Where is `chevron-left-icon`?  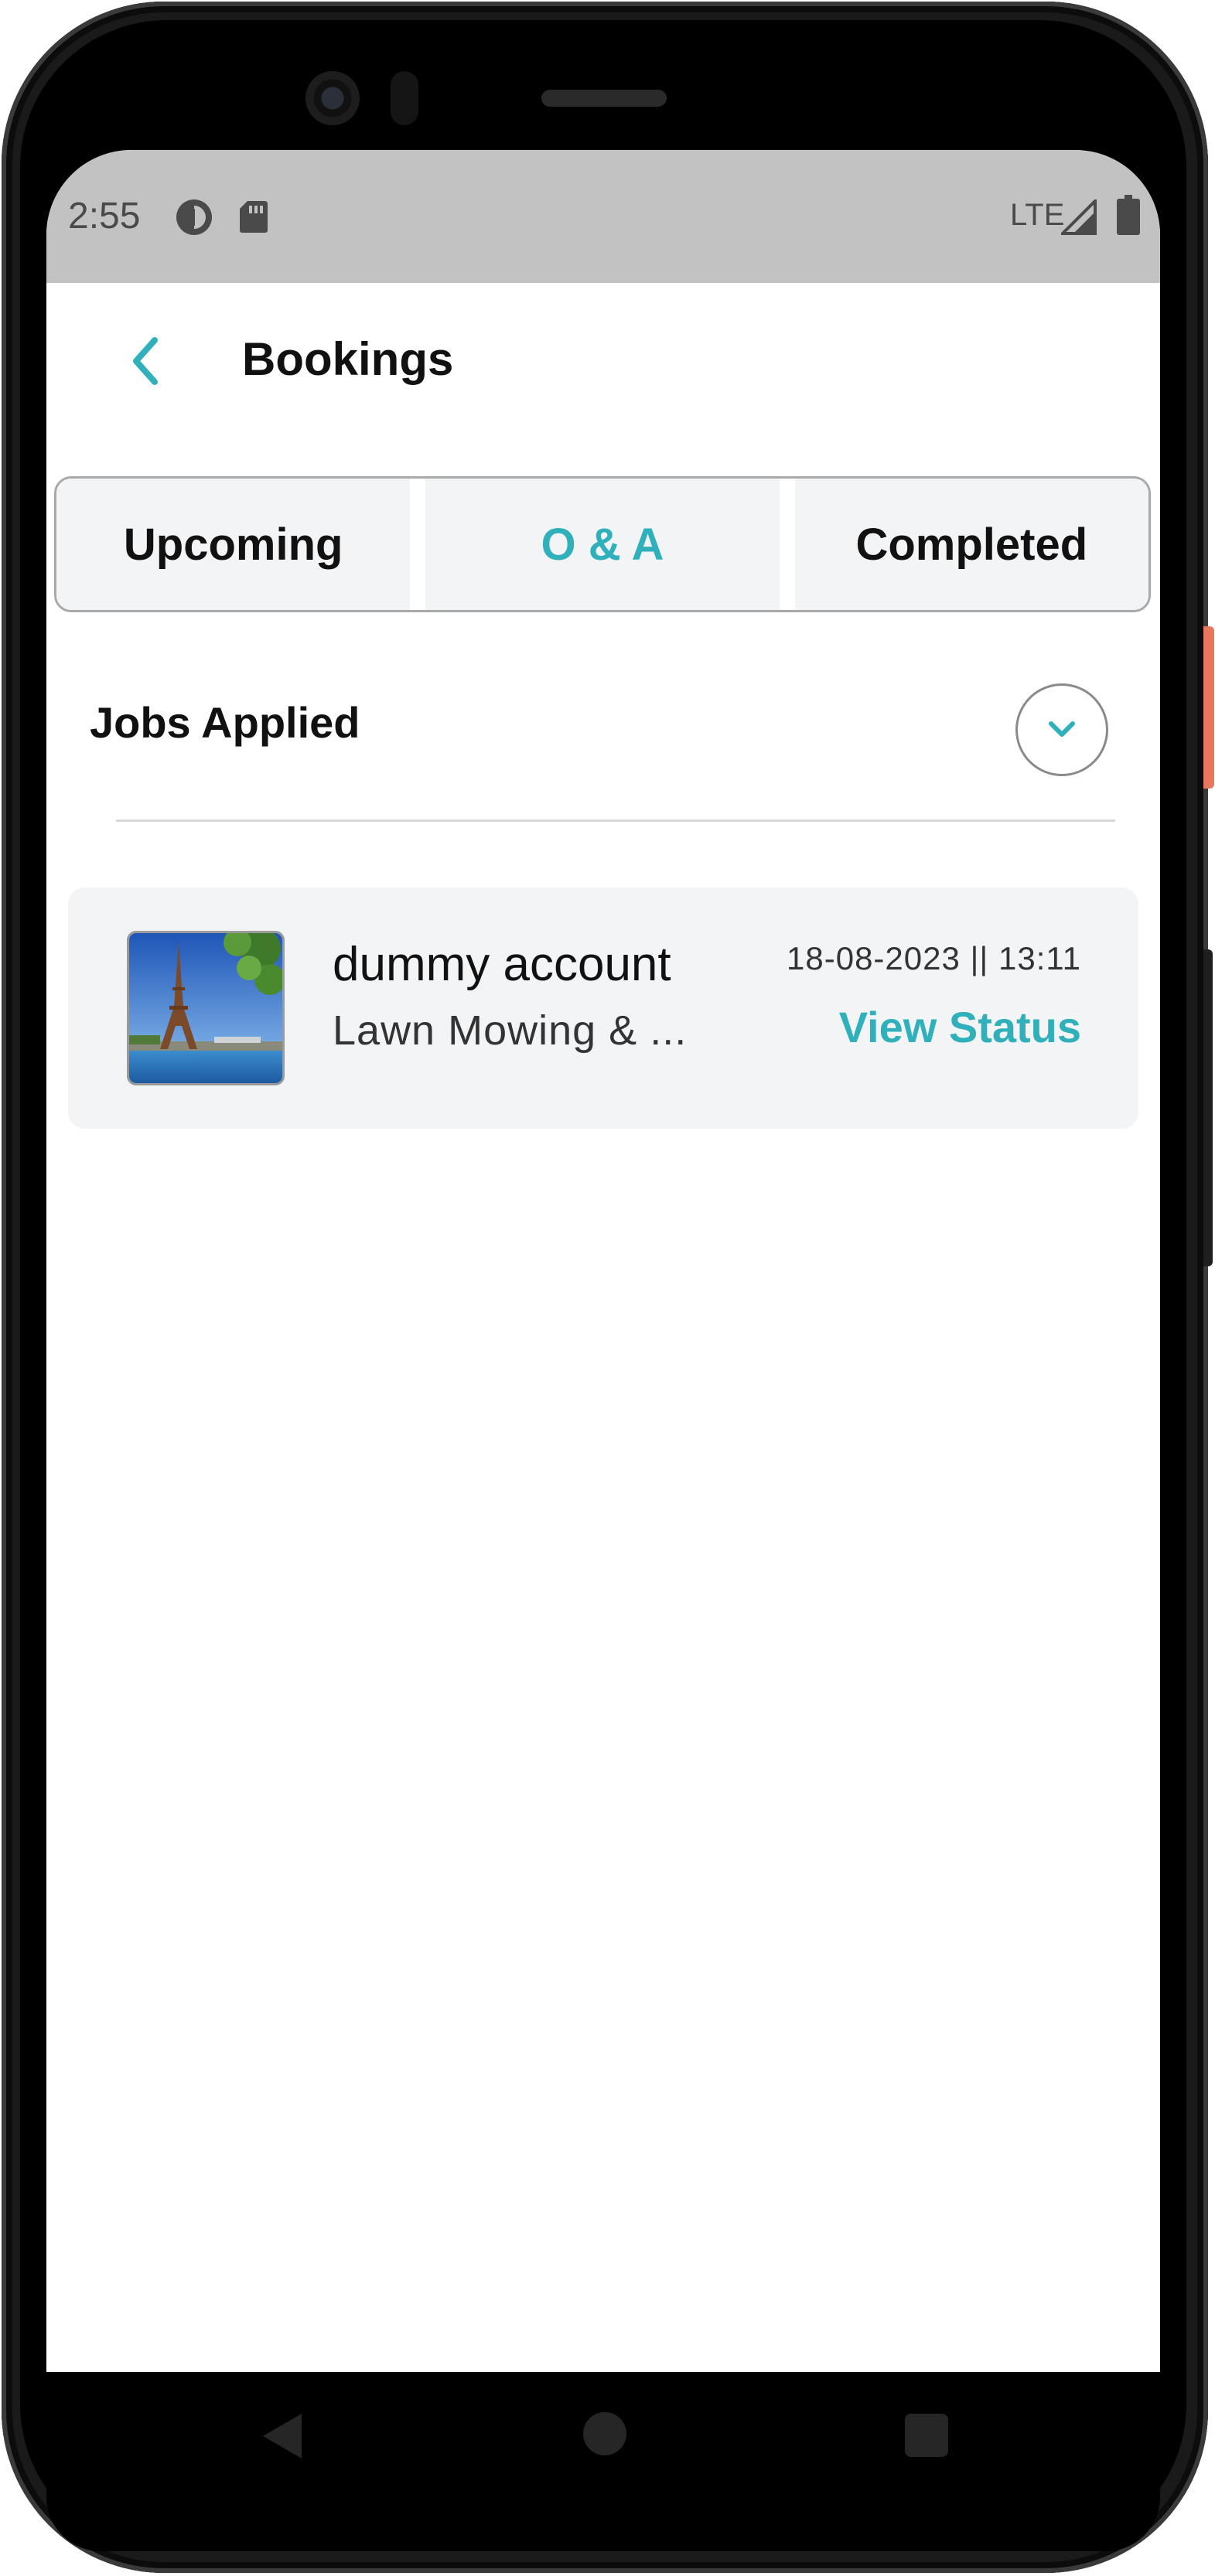
chevron-left-icon is located at coordinates (145, 361).